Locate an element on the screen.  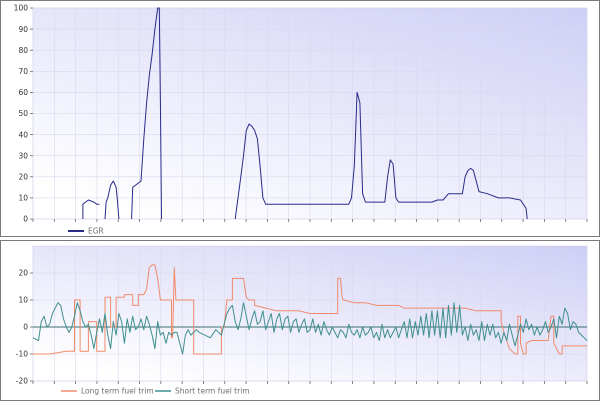
y-tick-label: 80 is located at coordinates (23, 50).